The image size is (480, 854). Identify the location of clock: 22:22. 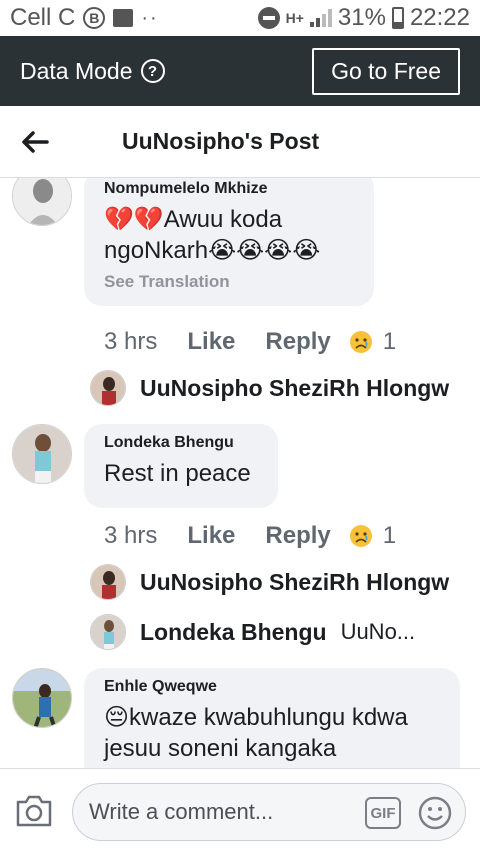
(439, 17).